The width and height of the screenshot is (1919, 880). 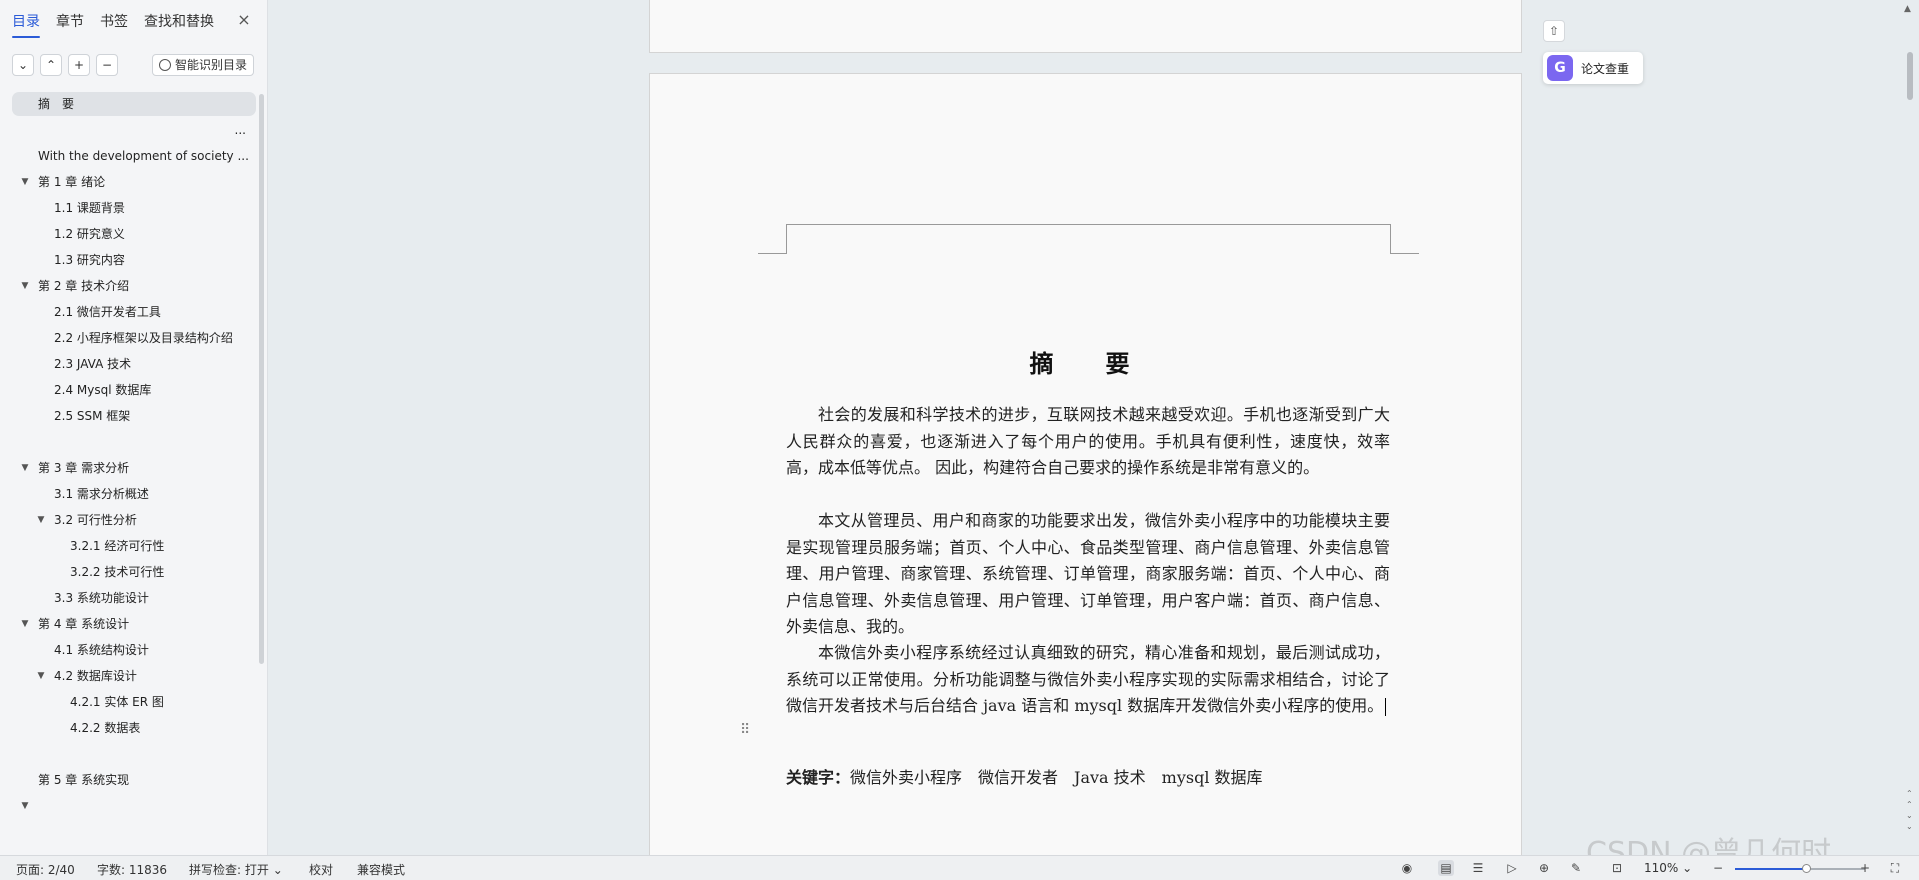 I want to click on tab-chapters: 章节, so click(x=70, y=21).